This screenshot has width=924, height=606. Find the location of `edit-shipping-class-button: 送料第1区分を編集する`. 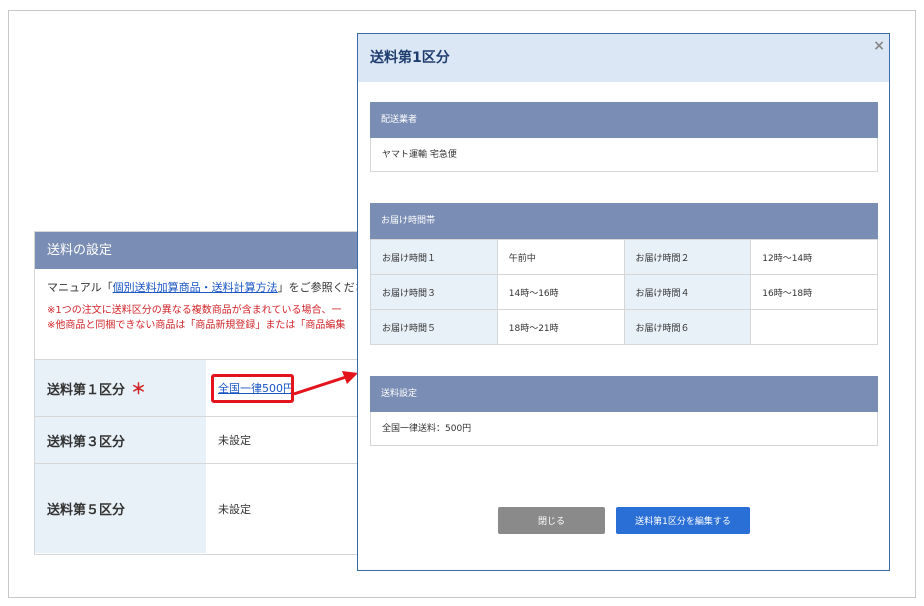

edit-shipping-class-button: 送料第1区分を編集する is located at coordinates (683, 520).